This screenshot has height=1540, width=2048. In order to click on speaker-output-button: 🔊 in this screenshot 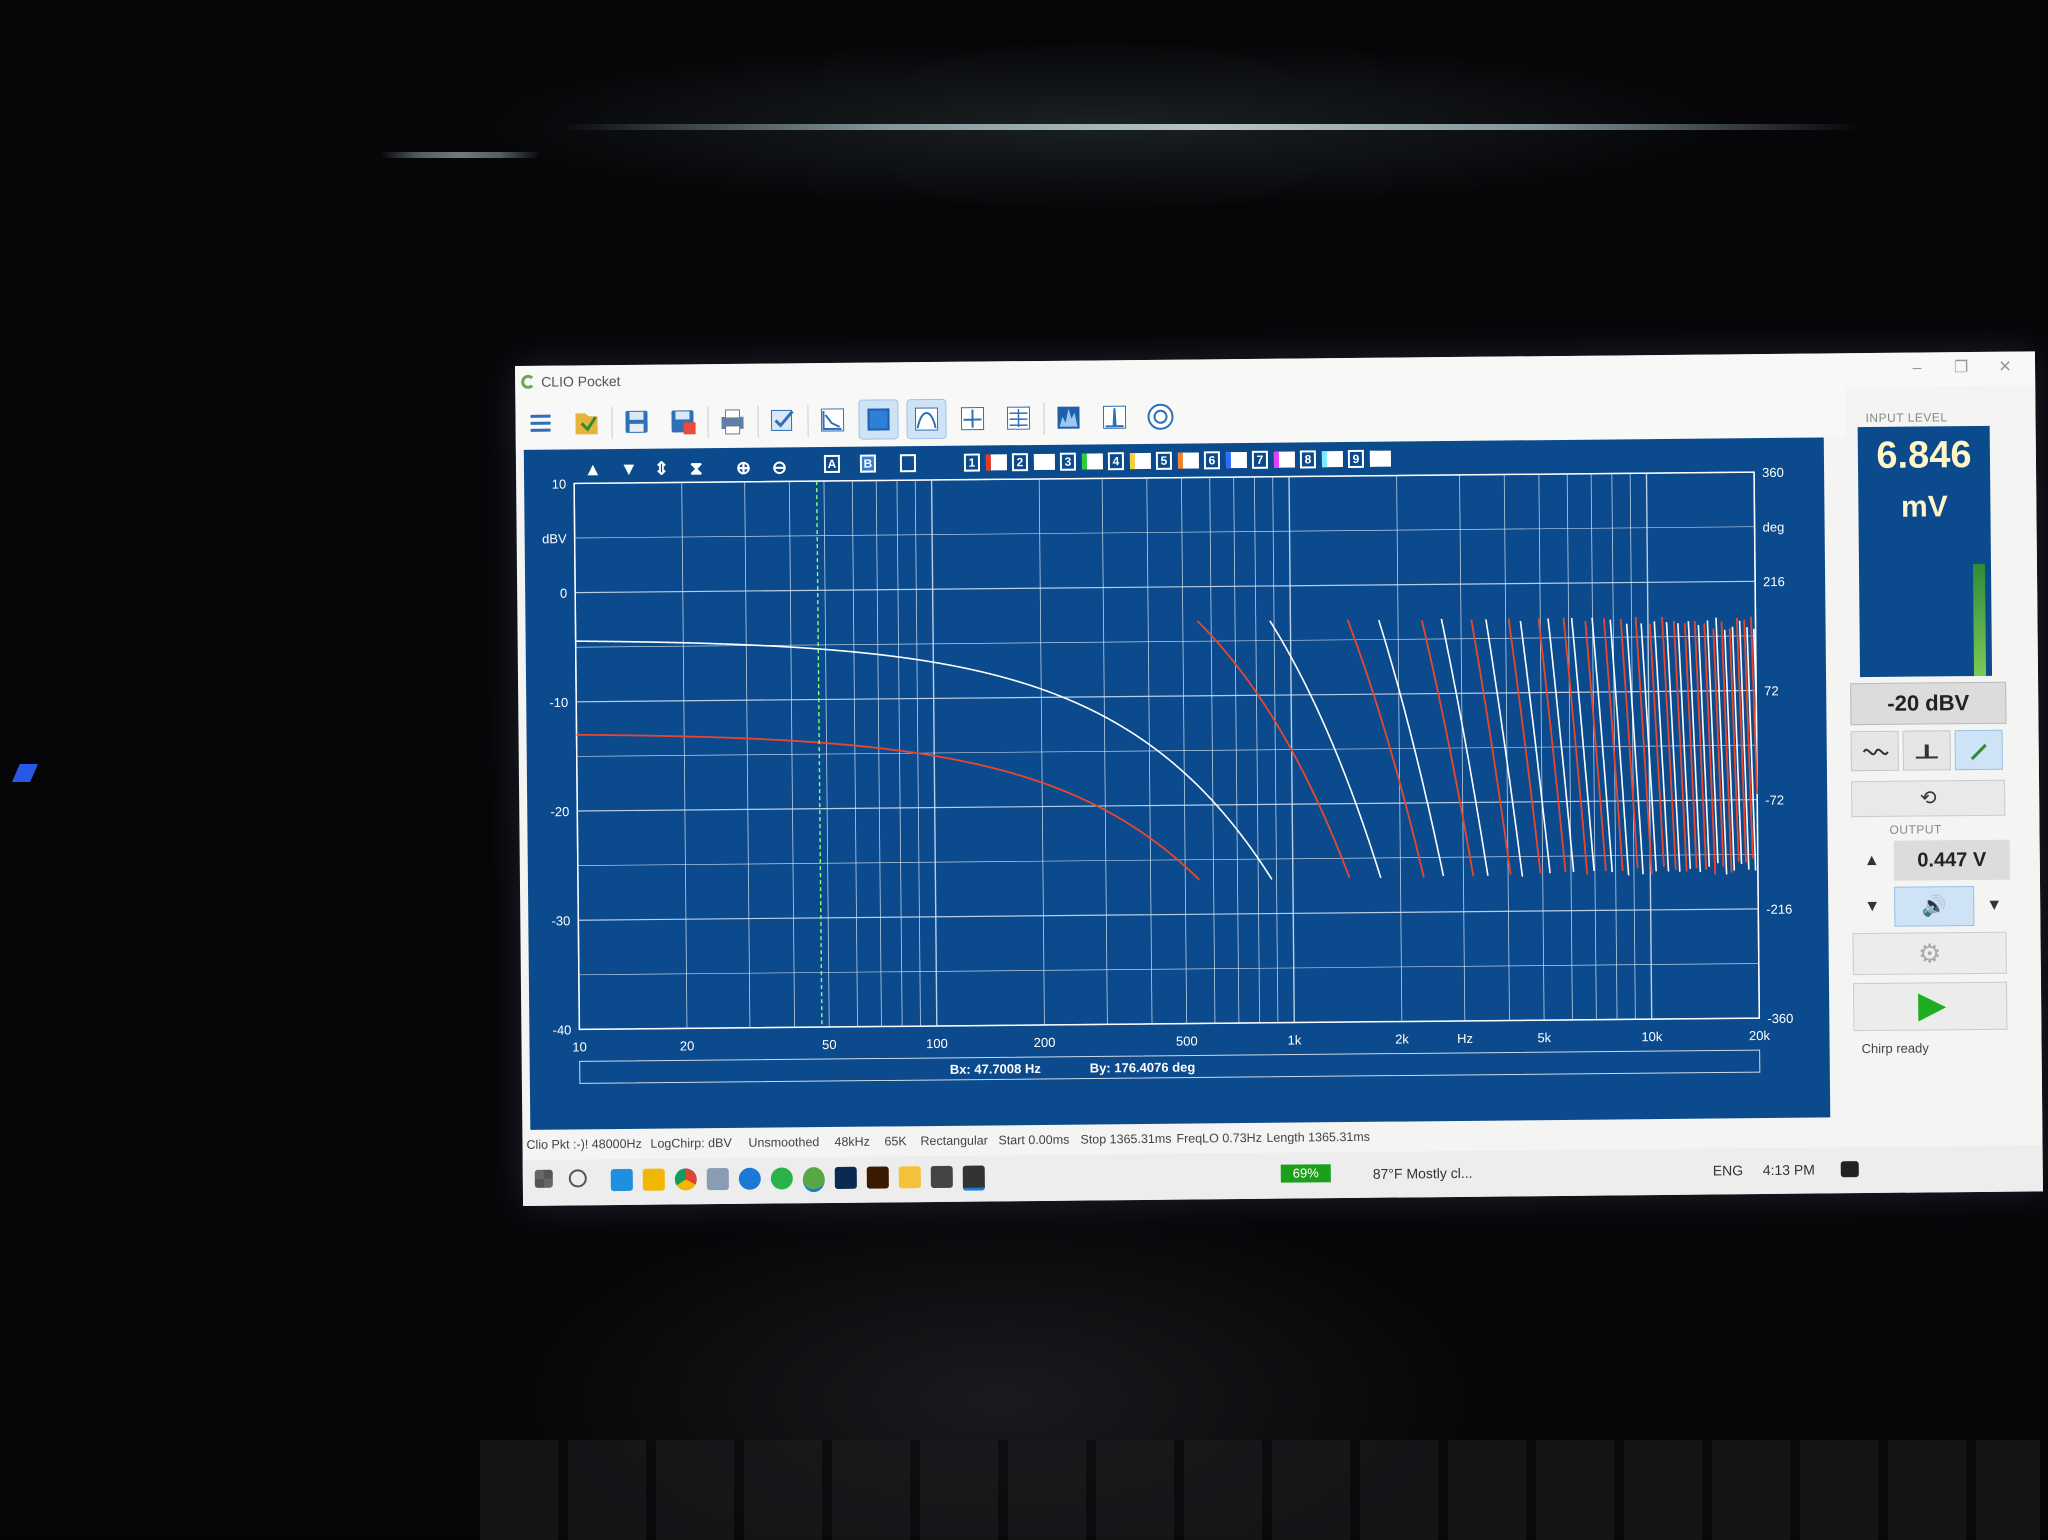, I will do `click(1934, 906)`.